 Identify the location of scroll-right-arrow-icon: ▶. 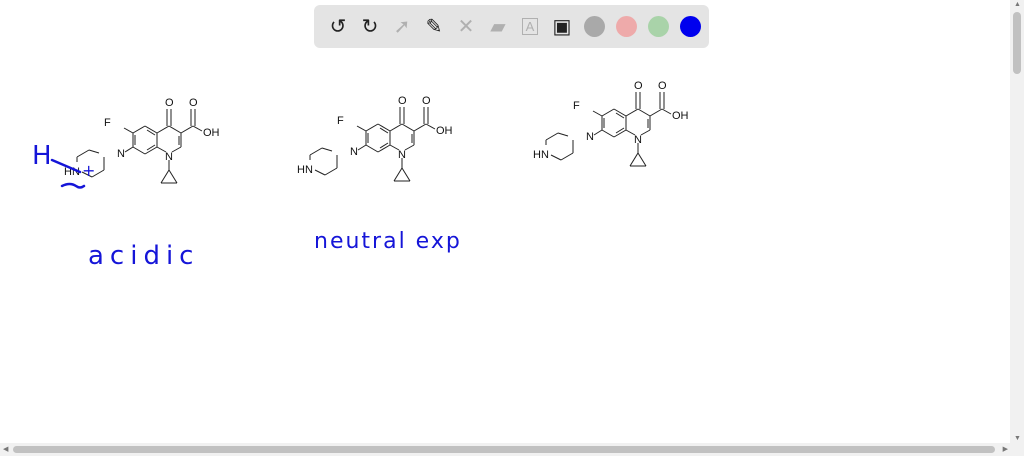
(1005, 449).